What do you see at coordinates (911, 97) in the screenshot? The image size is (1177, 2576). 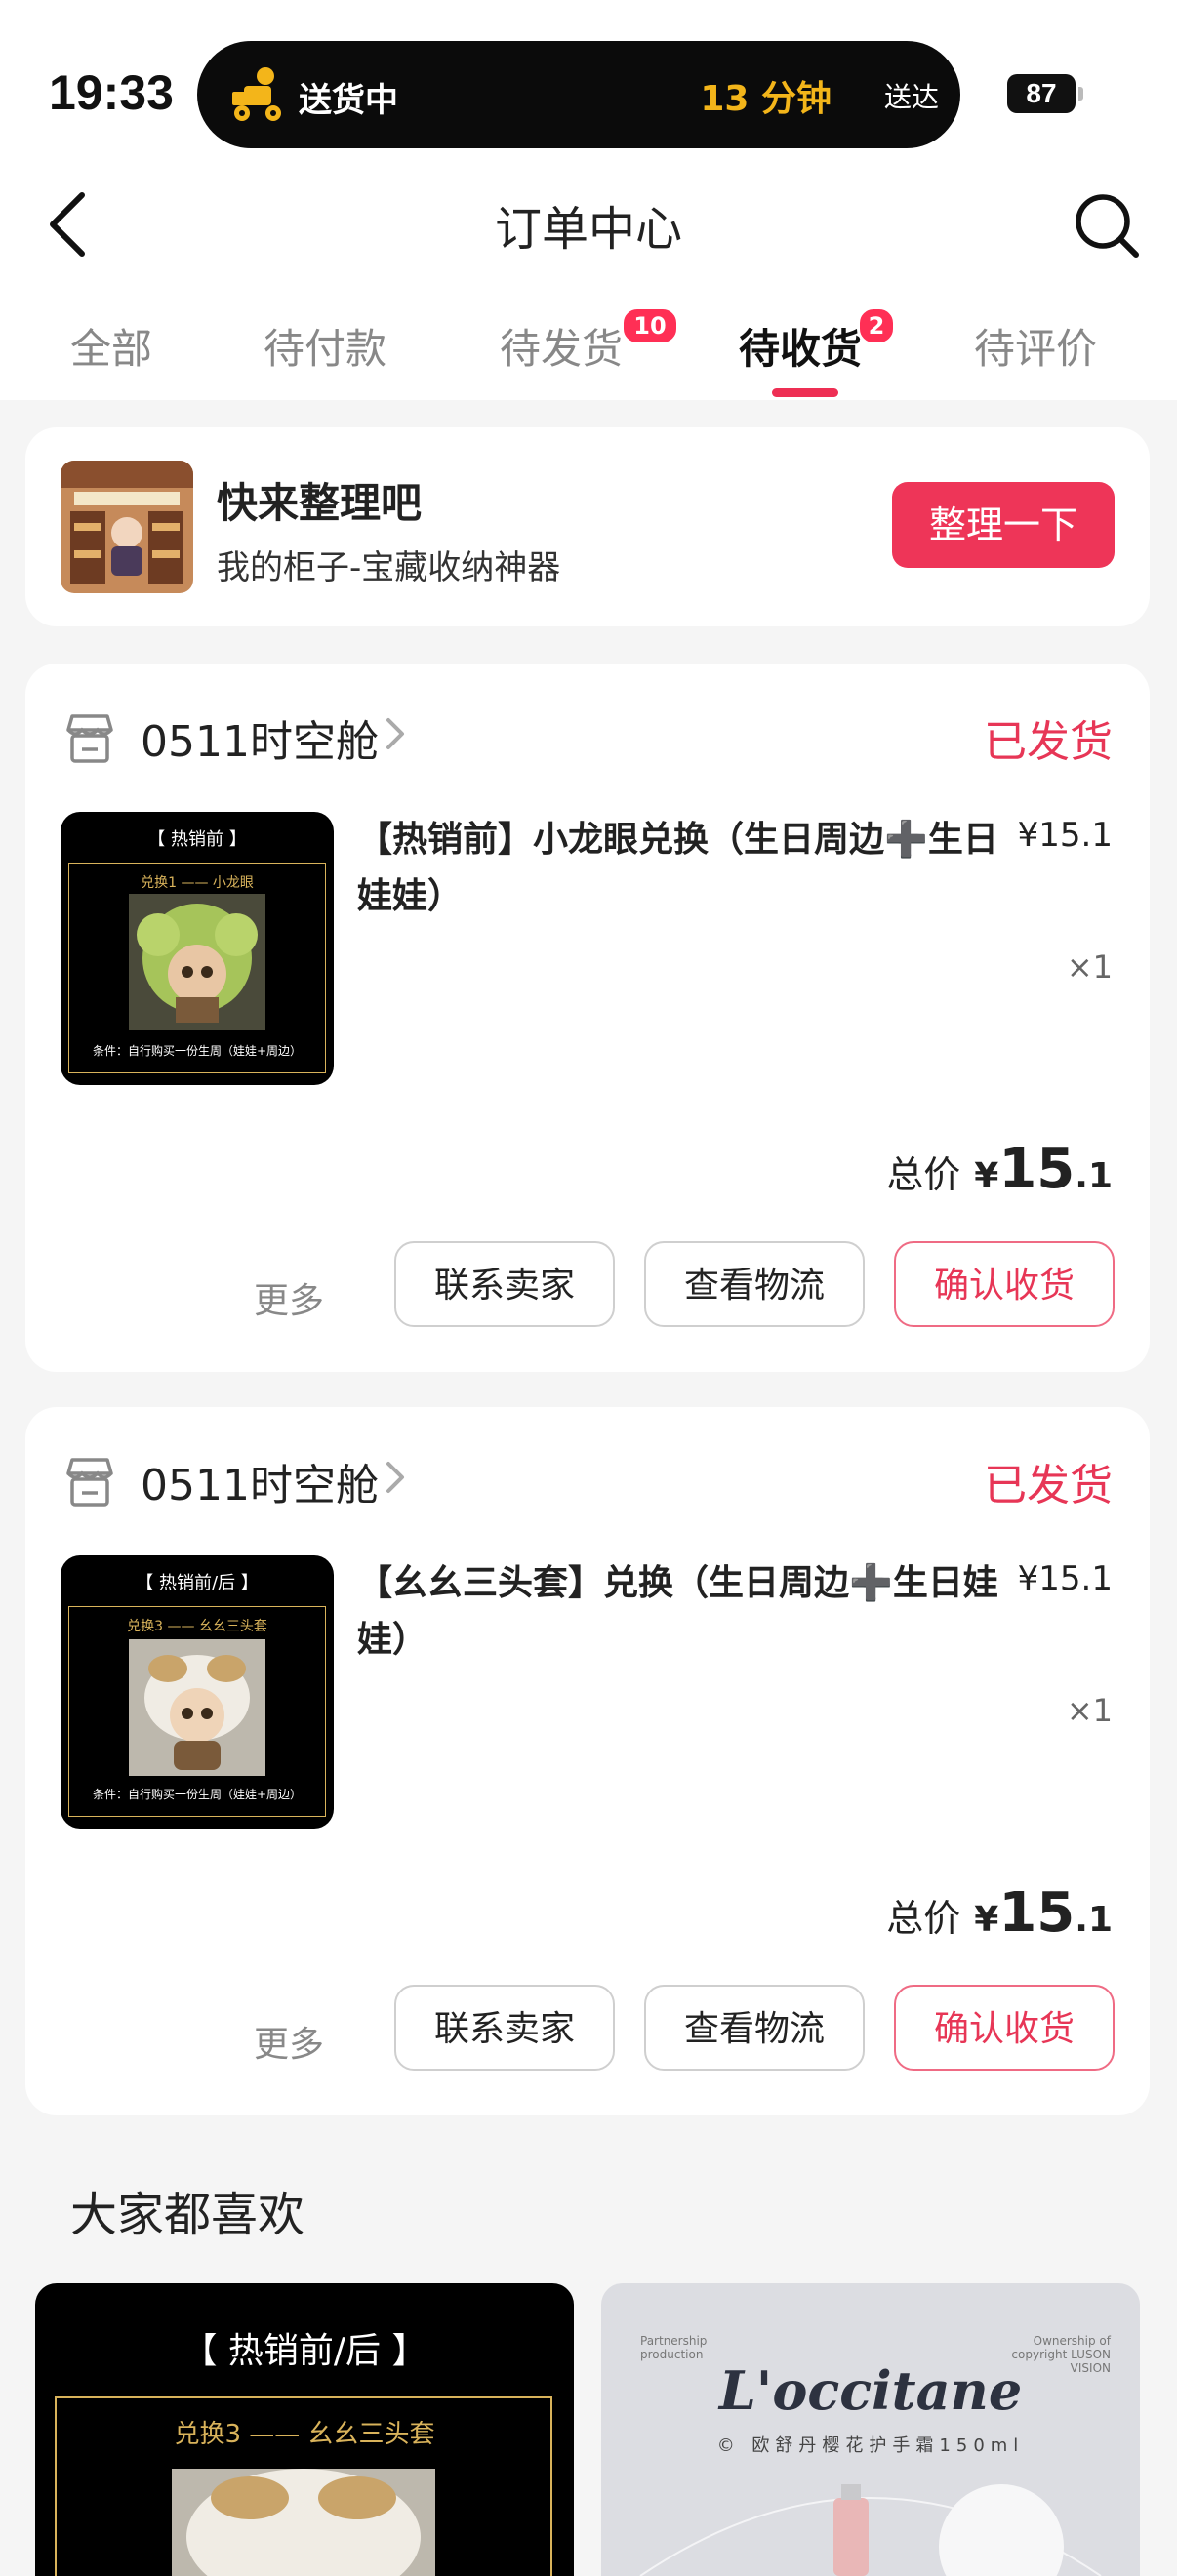 I see `eta-suffix: 送达` at bounding box center [911, 97].